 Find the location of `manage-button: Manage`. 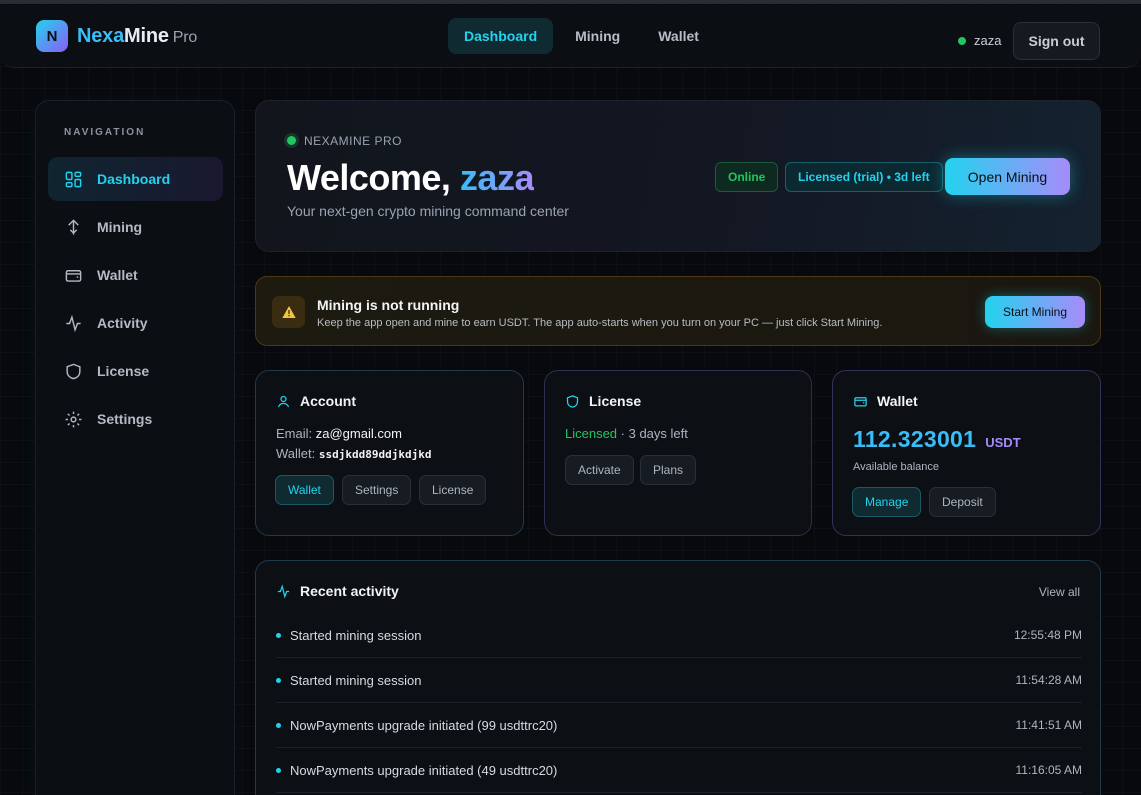

manage-button: Manage is located at coordinates (887, 502).